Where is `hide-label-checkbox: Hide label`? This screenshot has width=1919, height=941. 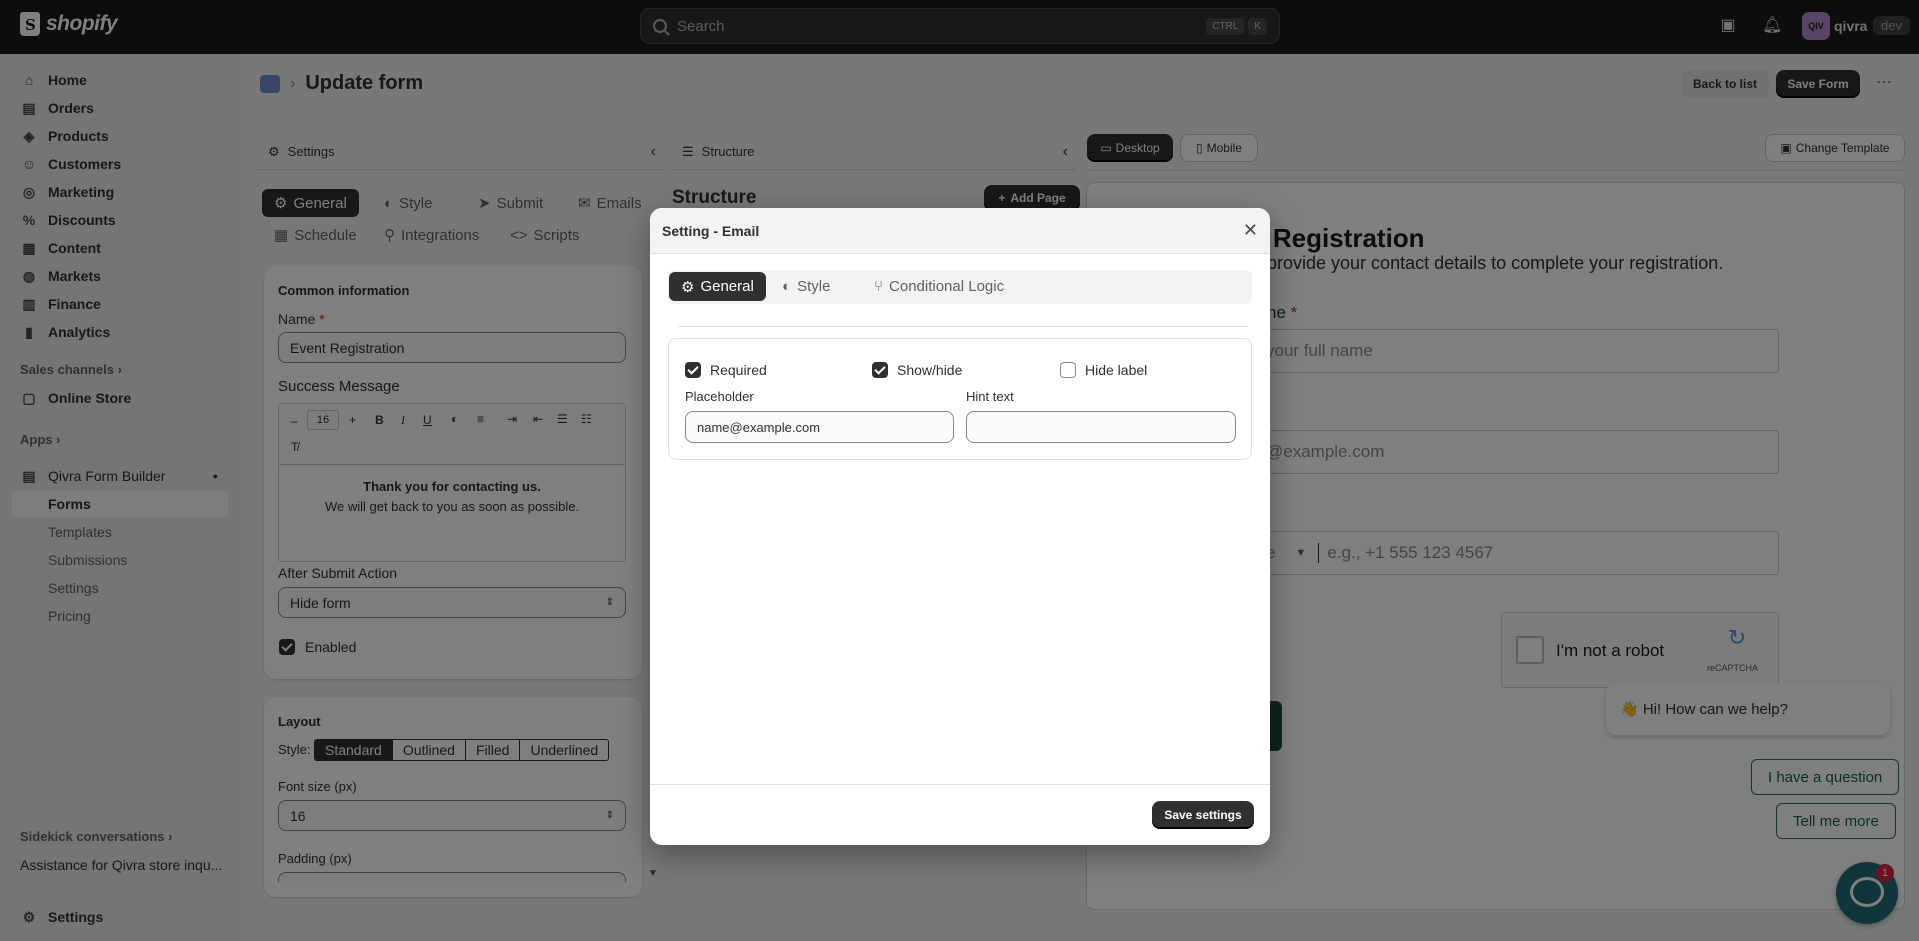 hide-label-checkbox: Hide label is located at coordinates (1103, 370).